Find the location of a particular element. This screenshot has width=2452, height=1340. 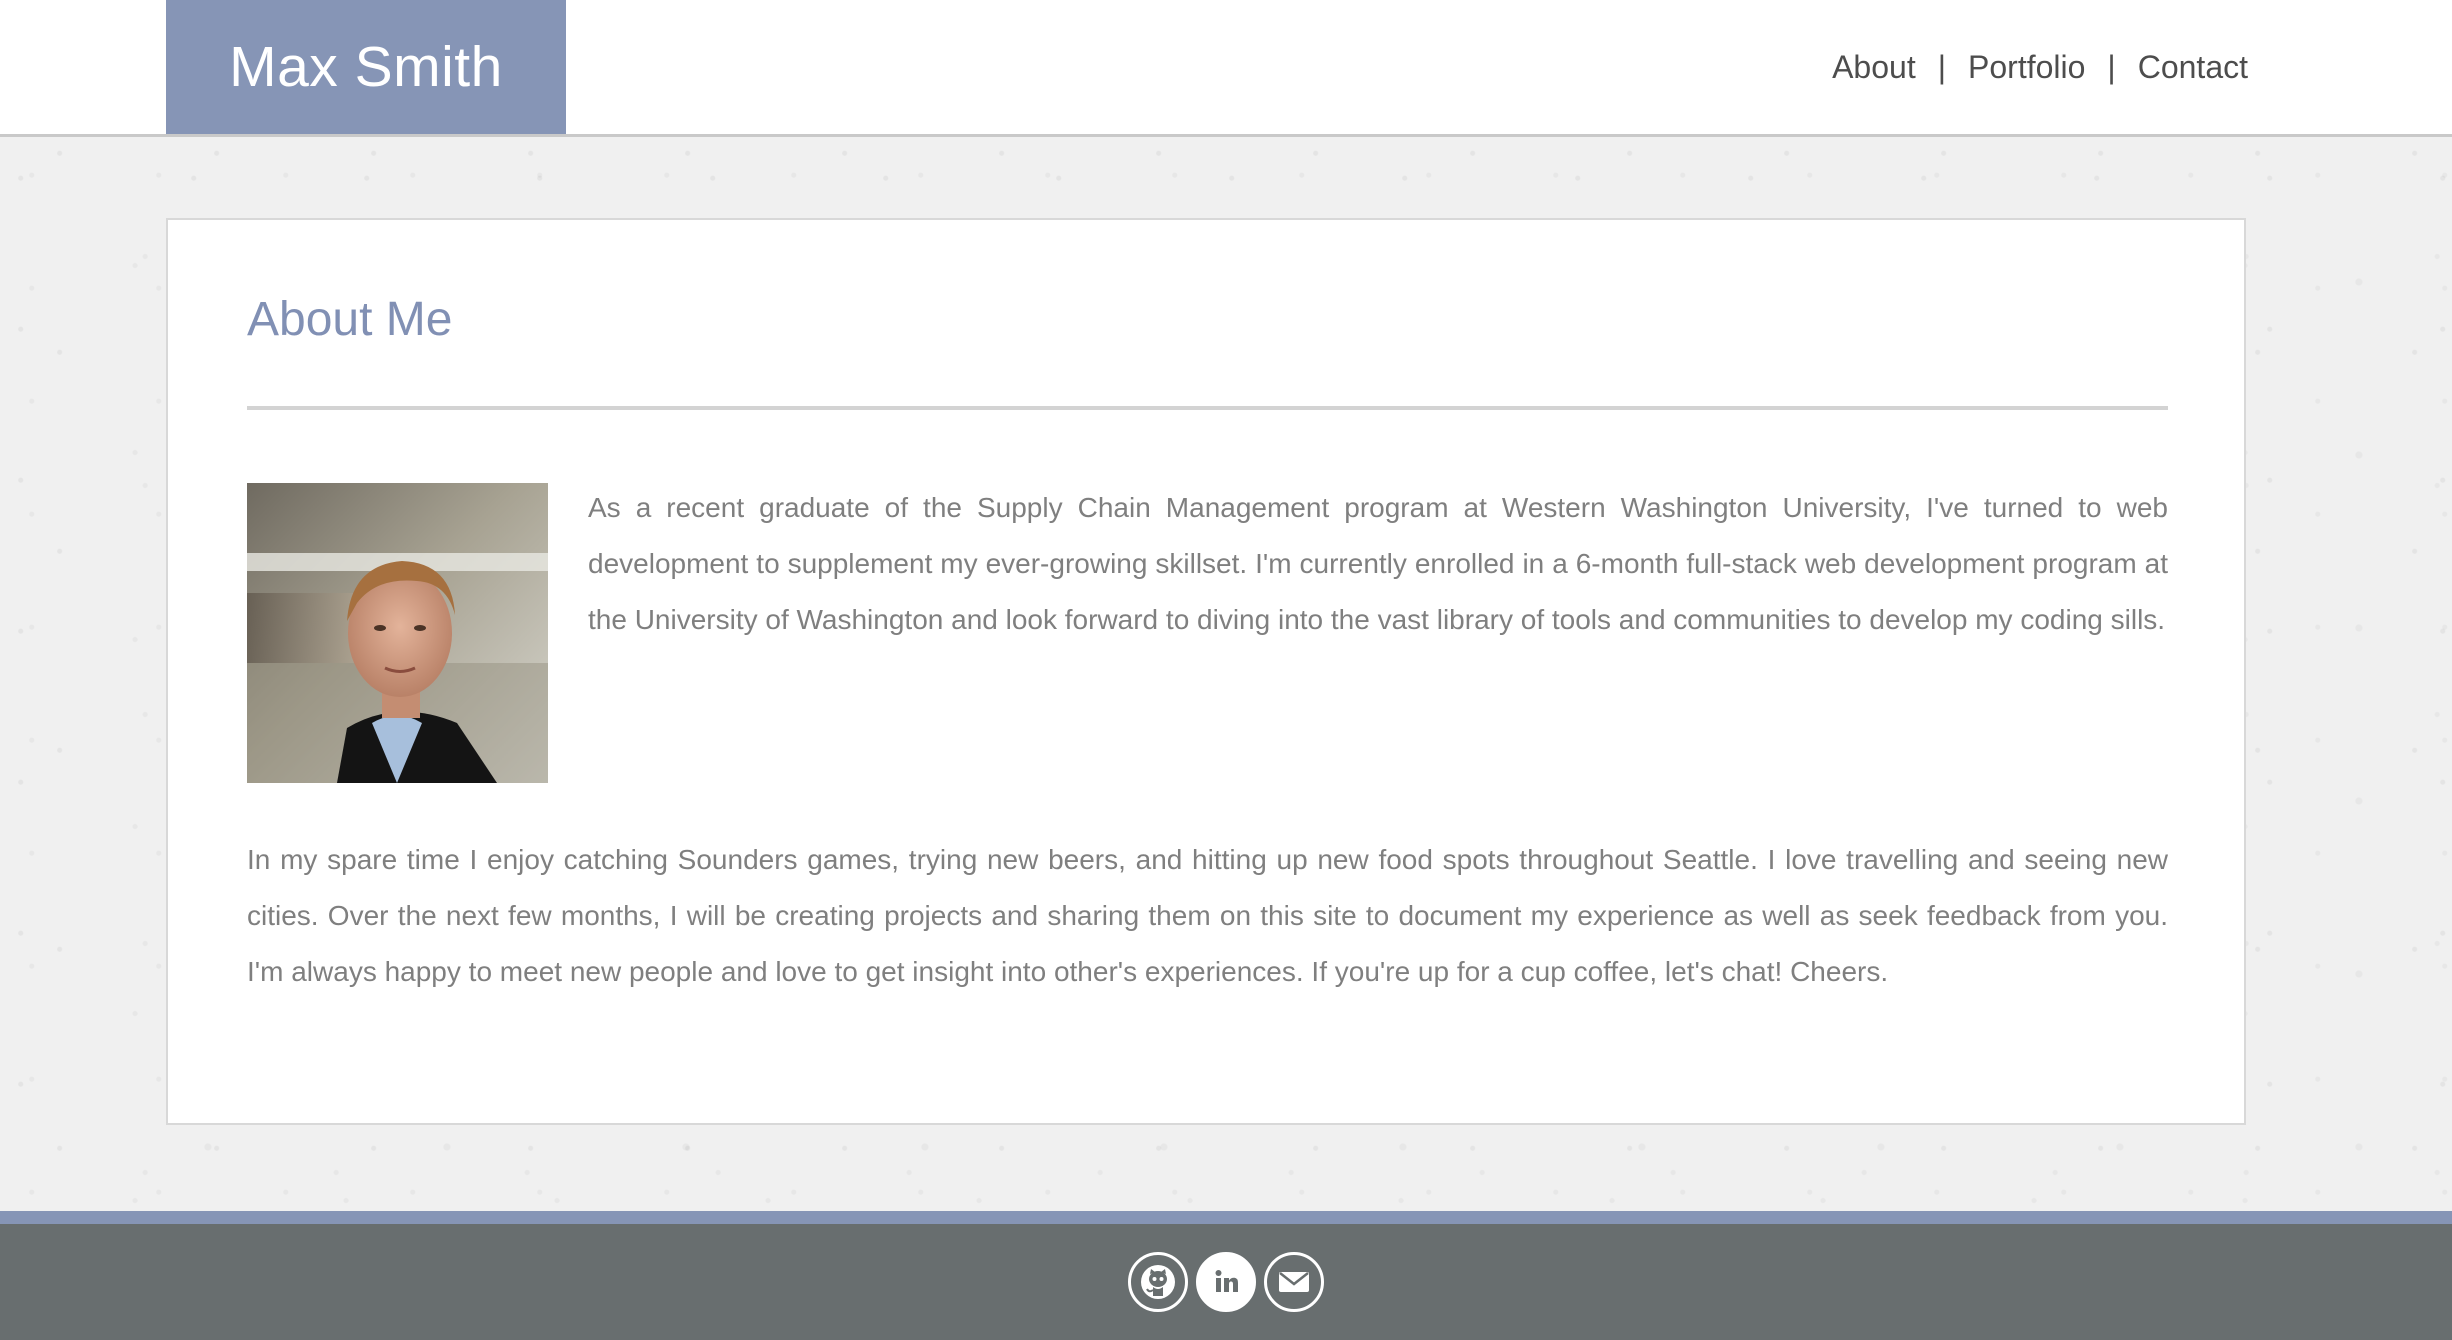

email-icon is located at coordinates (1294, 1282).